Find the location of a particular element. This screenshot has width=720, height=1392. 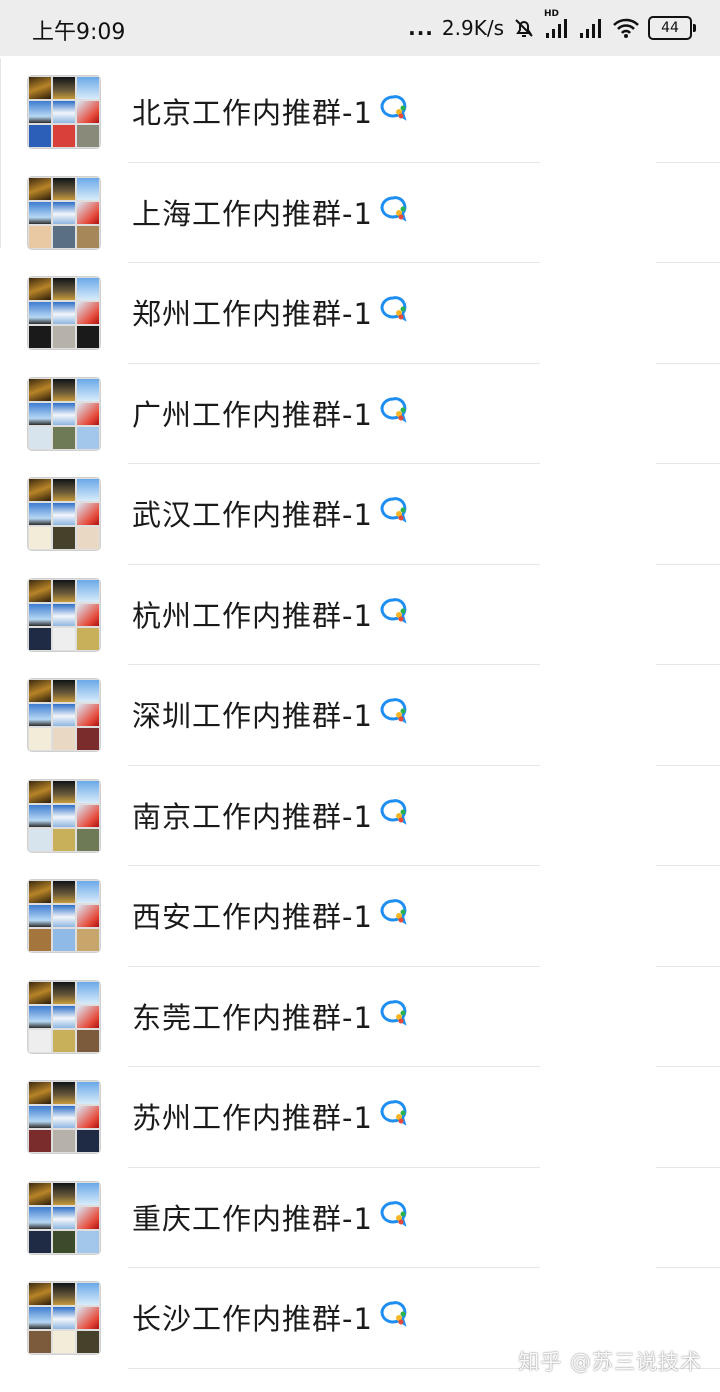

group-name-text: 北京工作内推群-1 is located at coordinates (252, 113).